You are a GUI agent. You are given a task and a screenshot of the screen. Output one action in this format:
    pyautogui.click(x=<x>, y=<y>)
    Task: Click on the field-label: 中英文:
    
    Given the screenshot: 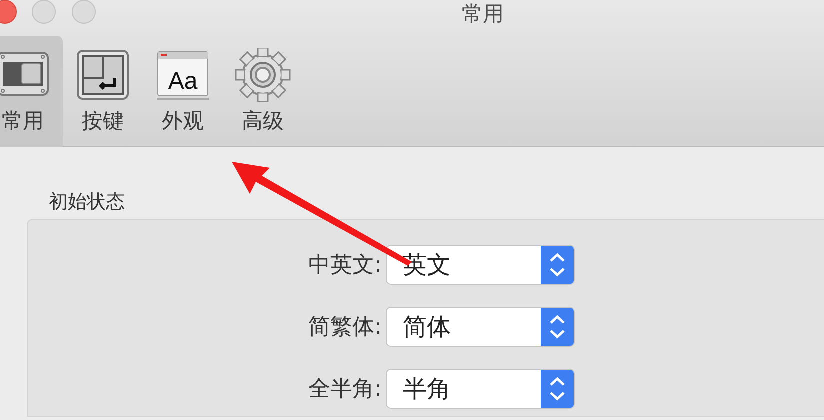 What is the action you would take?
    pyautogui.click(x=345, y=265)
    